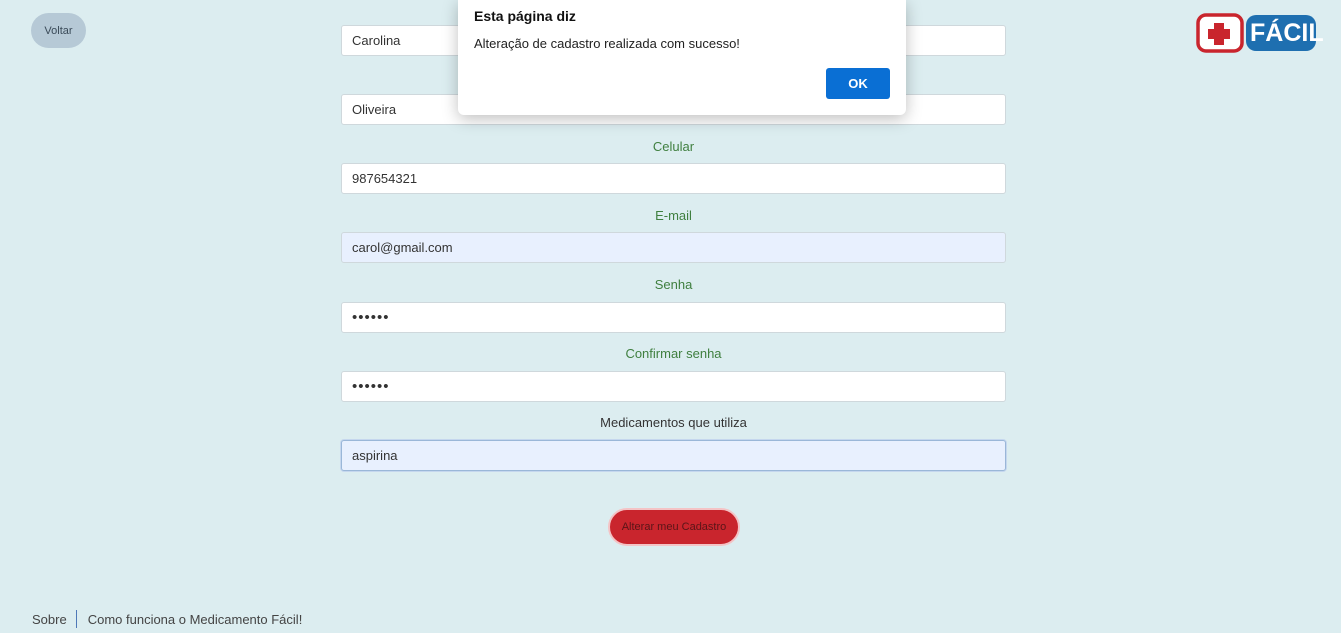 The width and height of the screenshot is (1341, 633). I want to click on medications-field: aspirina, so click(673, 455).